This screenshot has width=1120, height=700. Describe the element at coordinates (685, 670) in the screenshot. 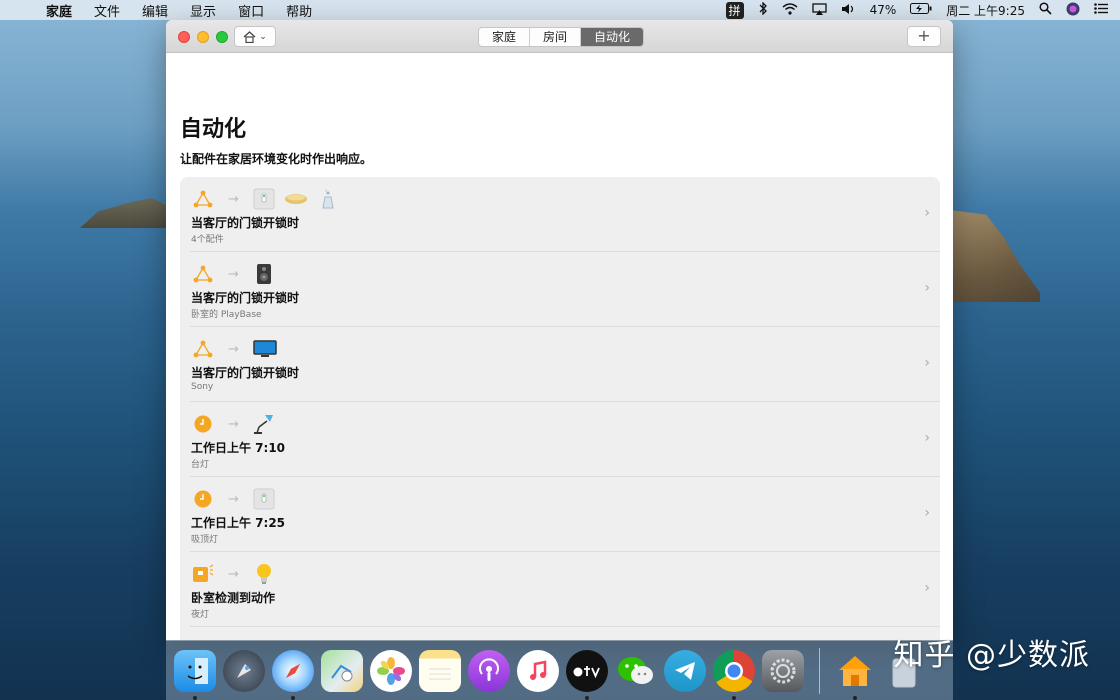

I see `telegram-icon` at that location.